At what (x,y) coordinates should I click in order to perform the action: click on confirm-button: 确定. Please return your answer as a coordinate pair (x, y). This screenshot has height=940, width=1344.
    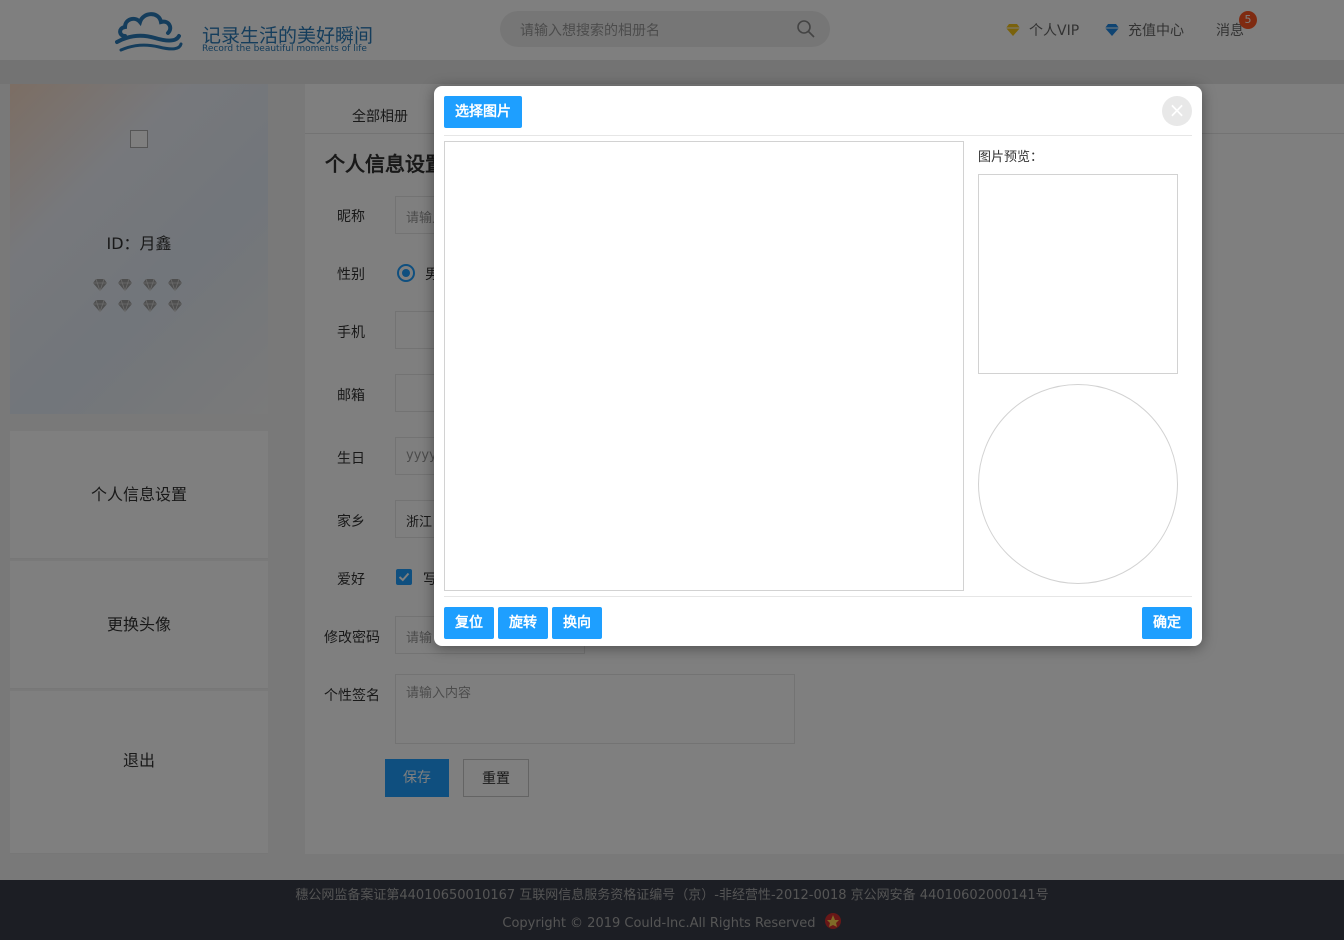
    Looking at the image, I should click on (1167, 623).